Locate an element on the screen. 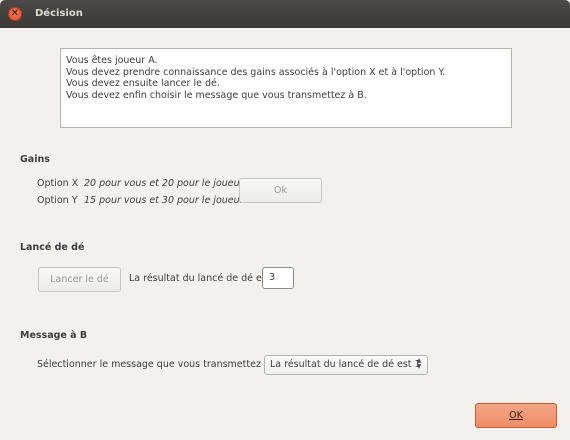  ok-button: OK is located at coordinates (516, 415).